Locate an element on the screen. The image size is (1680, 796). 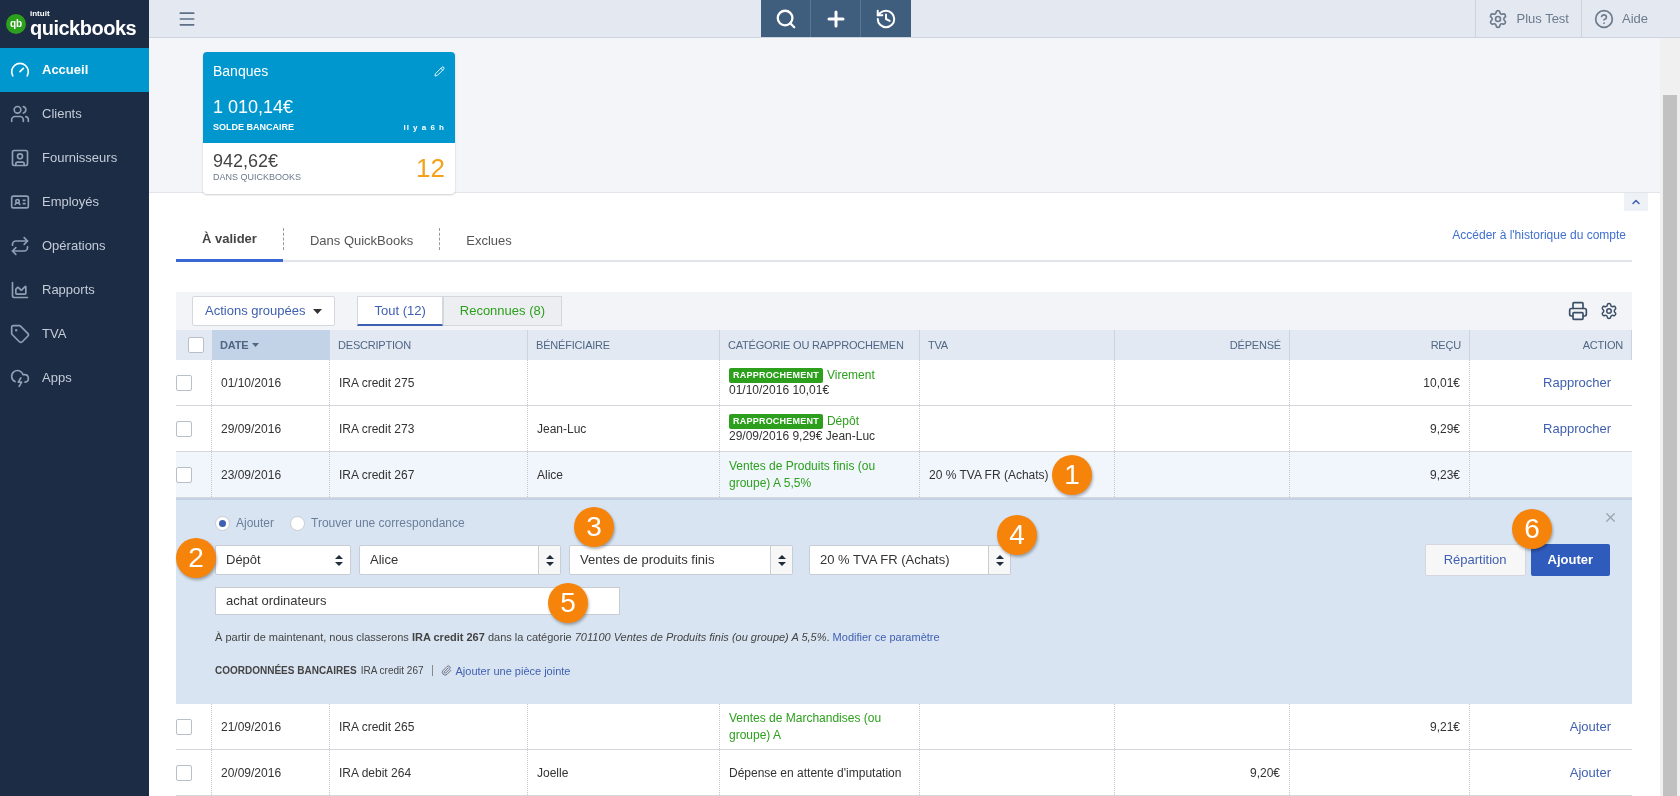
payee-cell-text: Alice is located at coordinates (550, 475).